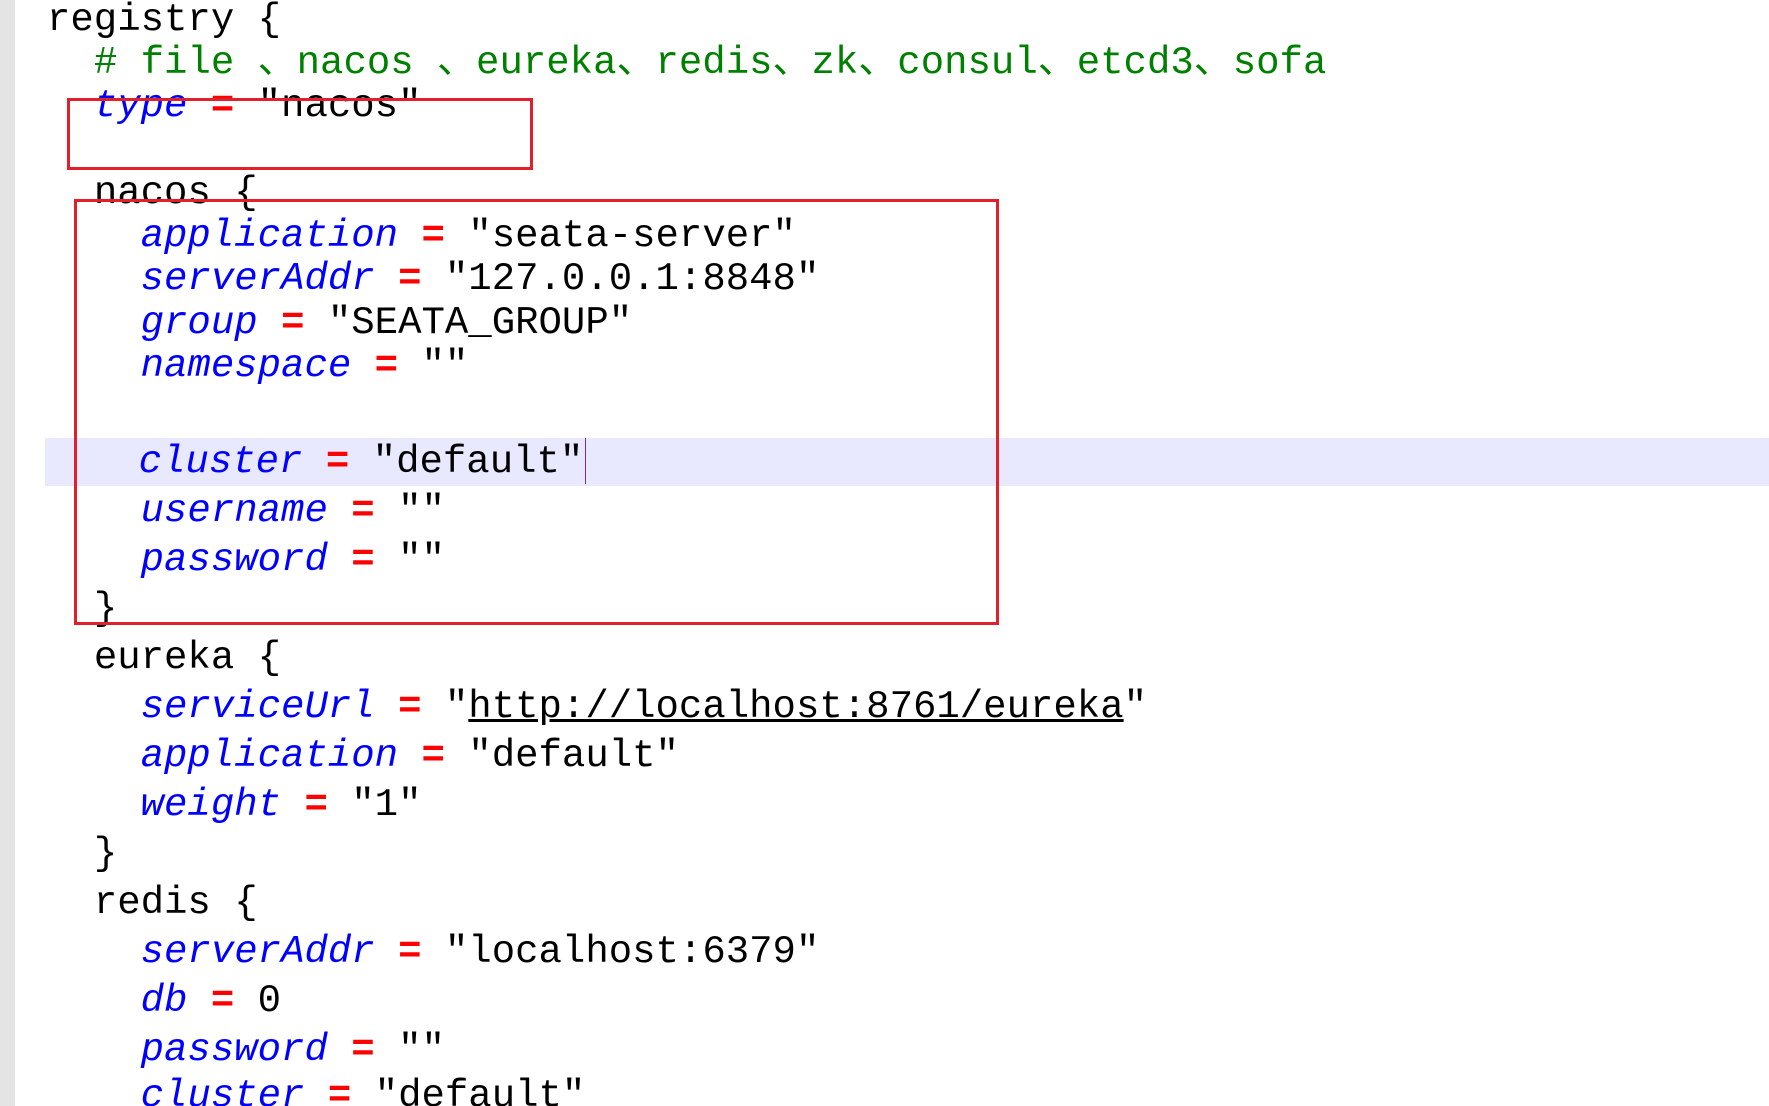 The width and height of the screenshot is (1769, 1106). Describe the element at coordinates (433, 952) in the screenshot. I see `code-line-redis-serveraddr: serverAddr = "localhost:6379"` at that location.